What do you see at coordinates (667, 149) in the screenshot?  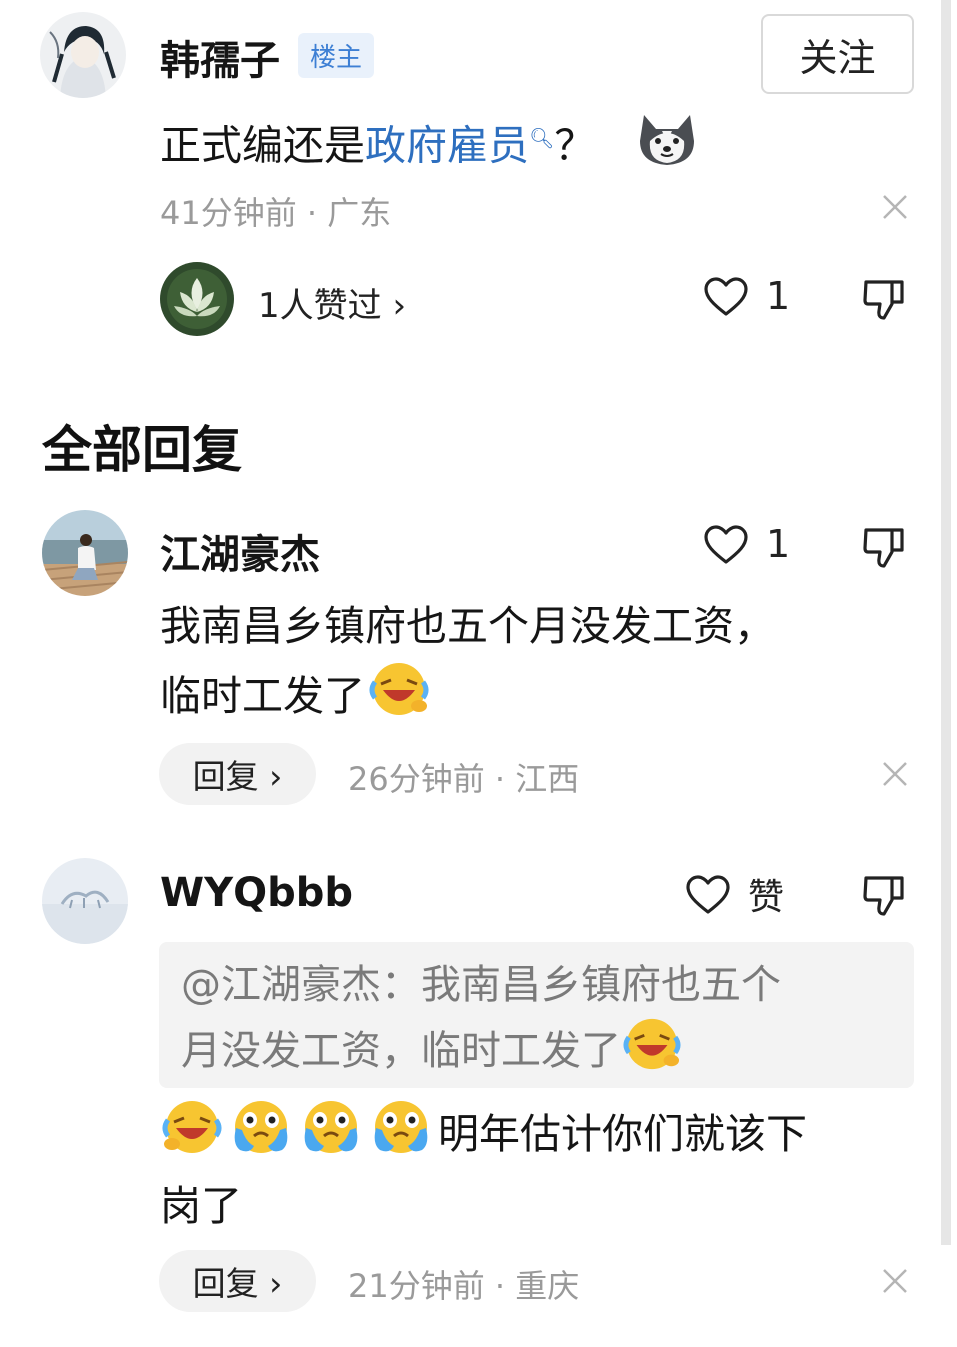 I see `husky-sticker` at bounding box center [667, 149].